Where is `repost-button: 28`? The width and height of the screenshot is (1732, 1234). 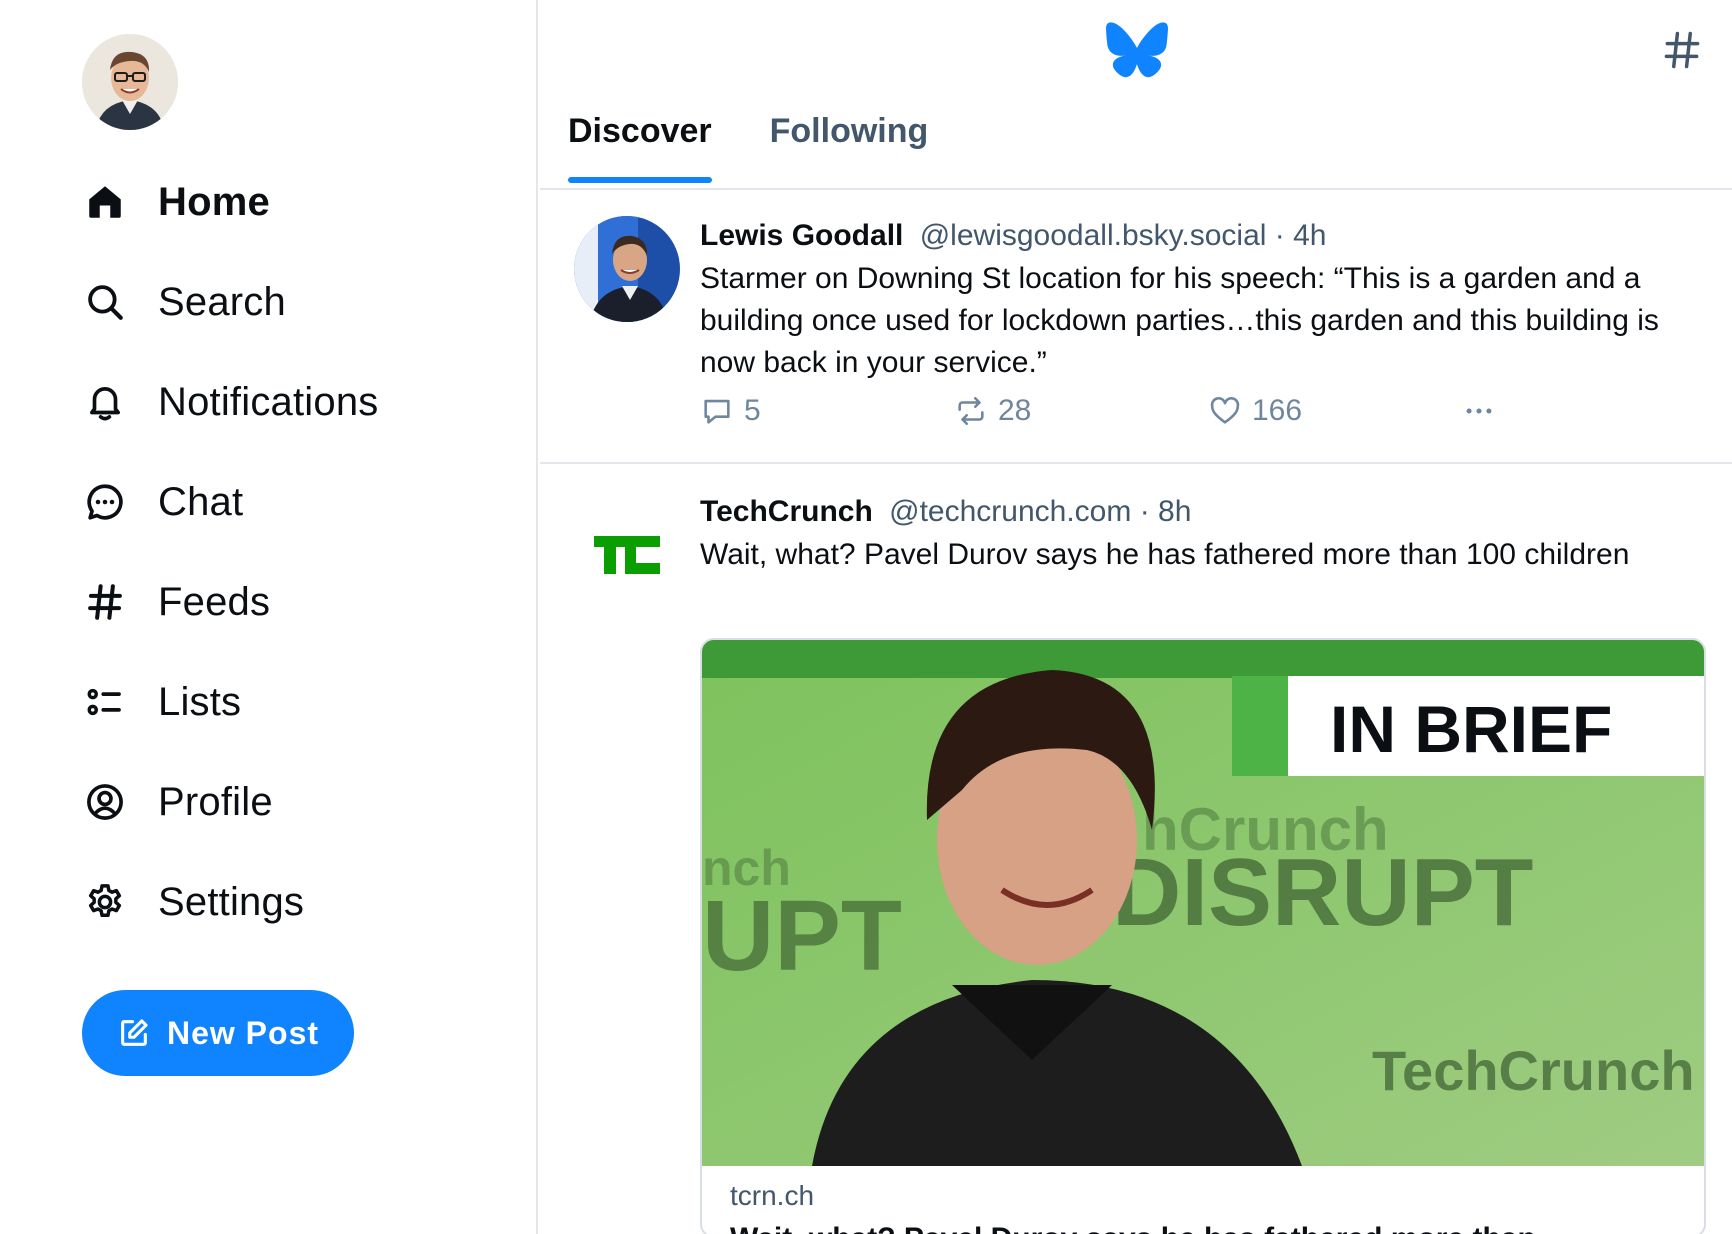
repost-button: 28 is located at coordinates (992, 411).